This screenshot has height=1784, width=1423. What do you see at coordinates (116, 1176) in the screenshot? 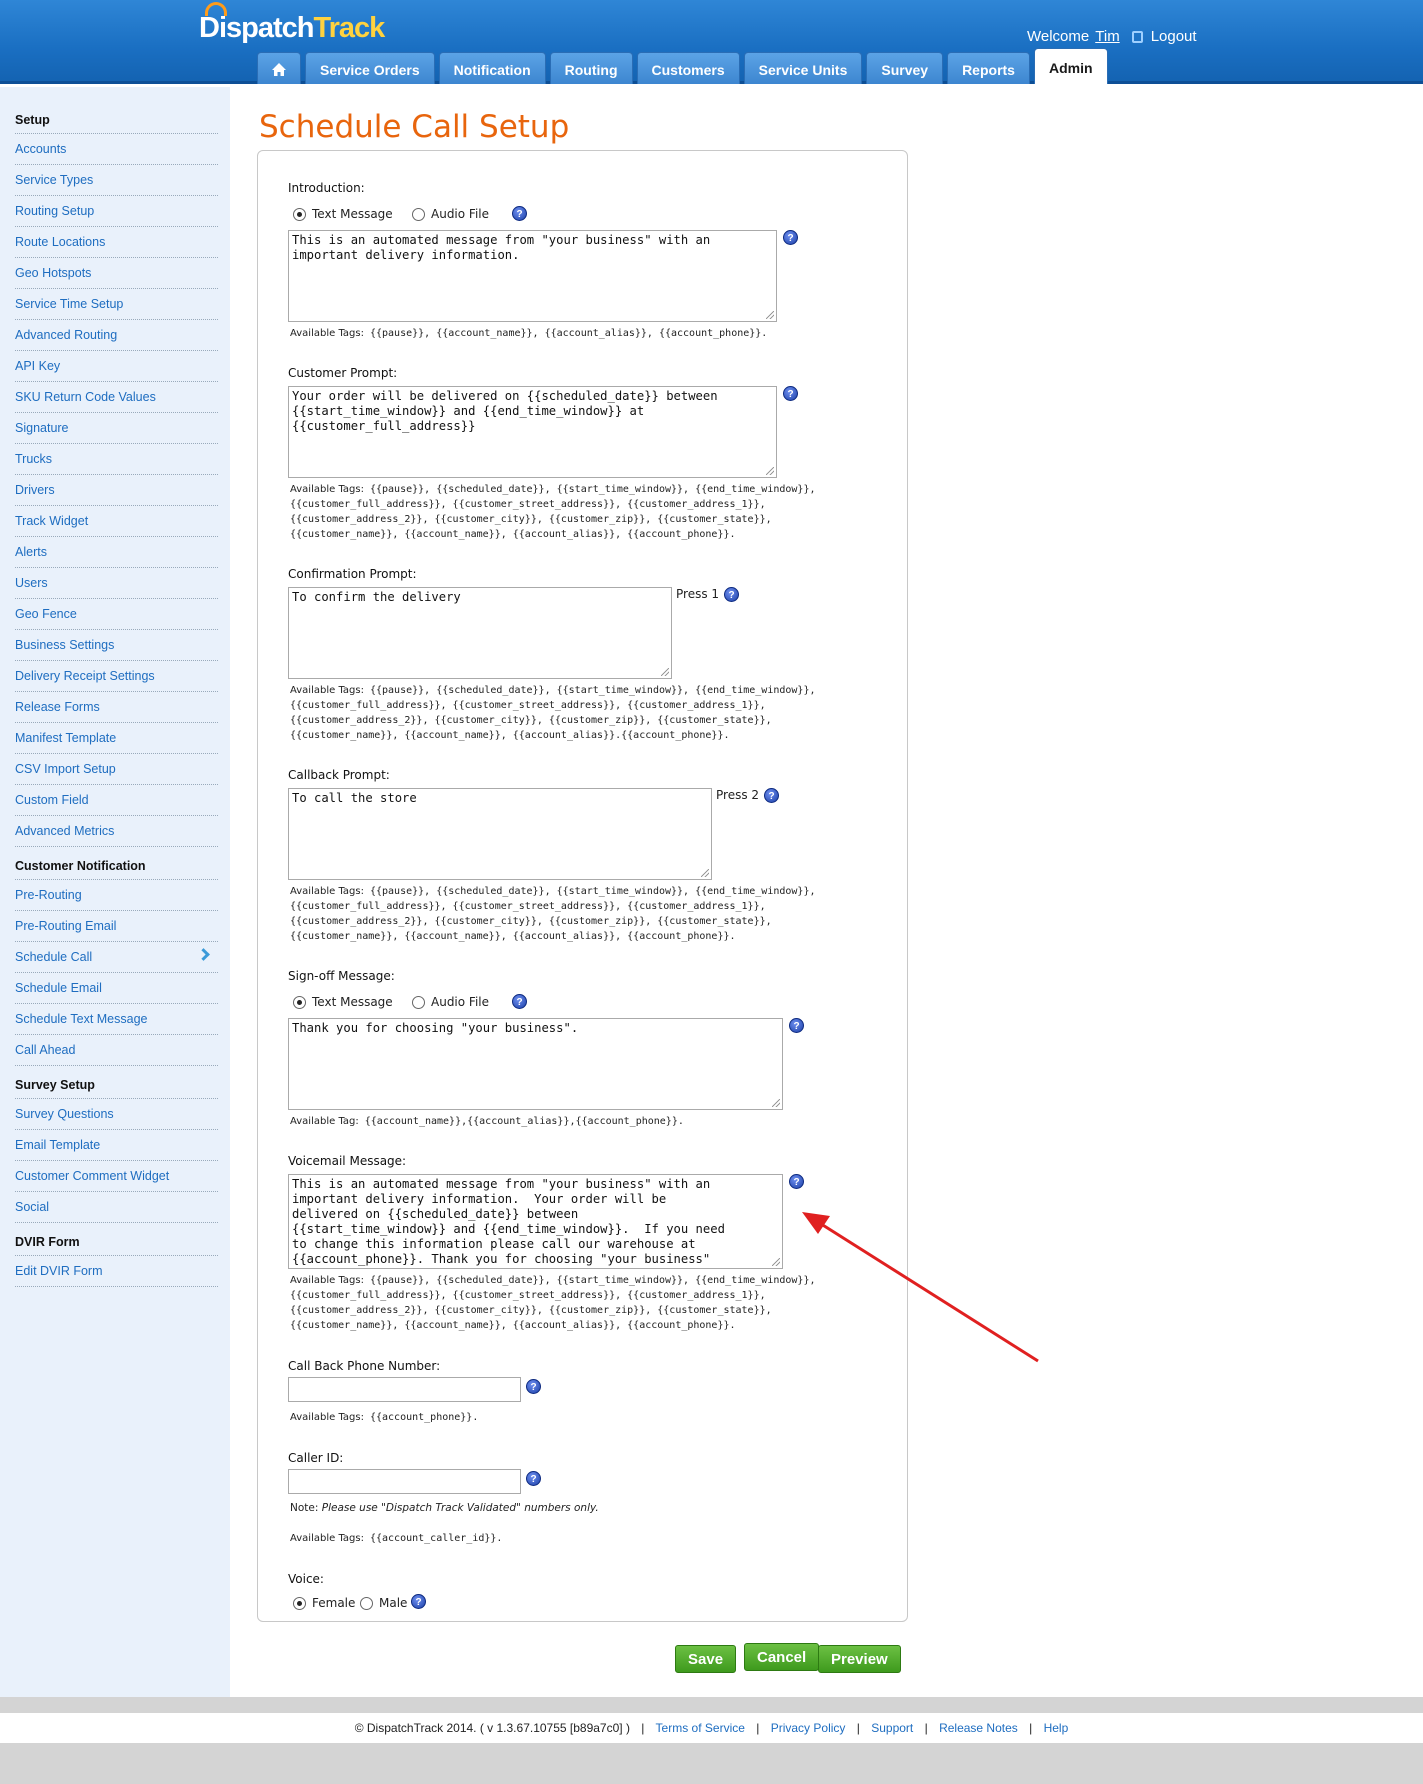
I see `sidebar-item-customer-comment-widget: Customer Comment Widget` at bounding box center [116, 1176].